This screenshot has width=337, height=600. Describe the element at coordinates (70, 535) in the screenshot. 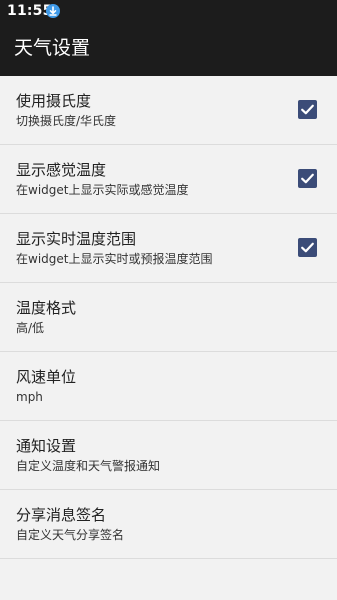

I see `pref-summary: 自定义天气分享签名` at that location.